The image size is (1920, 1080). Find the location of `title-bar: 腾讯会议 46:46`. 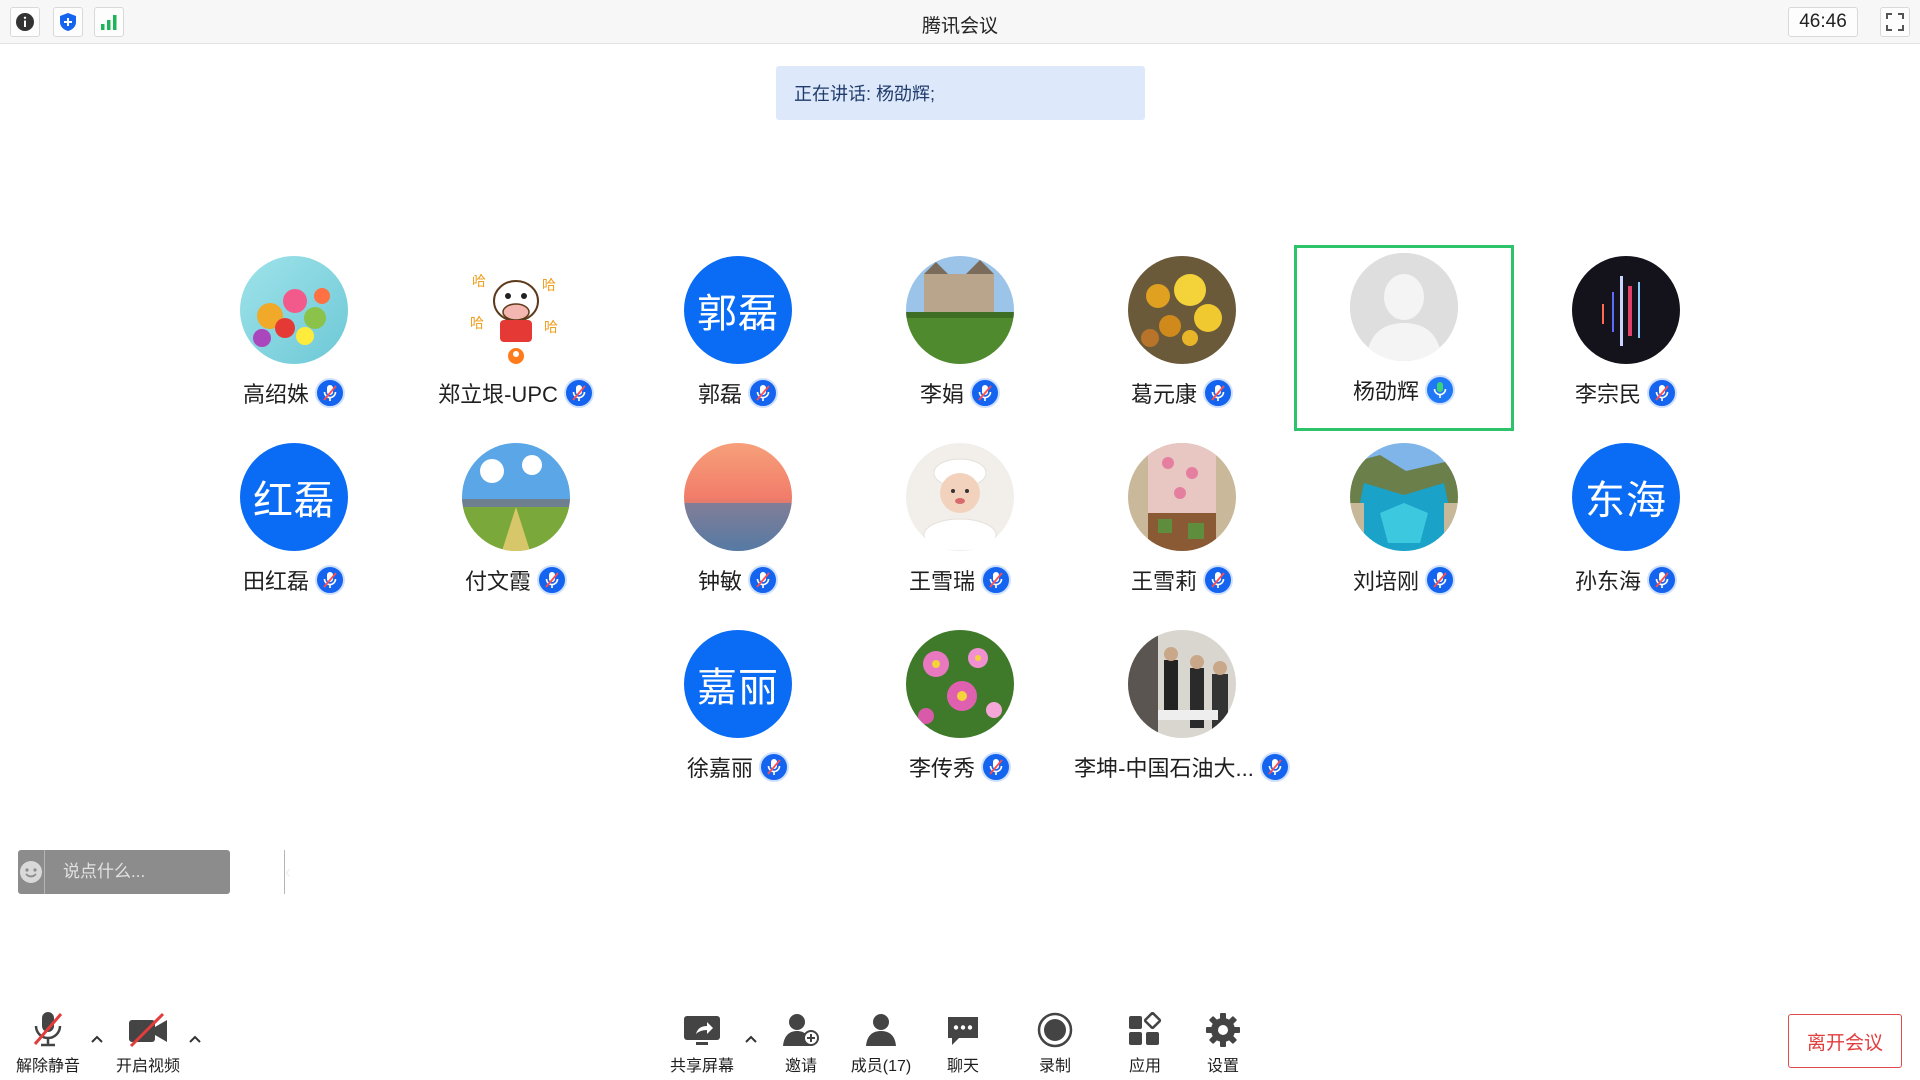

title-bar: 腾讯会议 46:46 is located at coordinates (960, 22).